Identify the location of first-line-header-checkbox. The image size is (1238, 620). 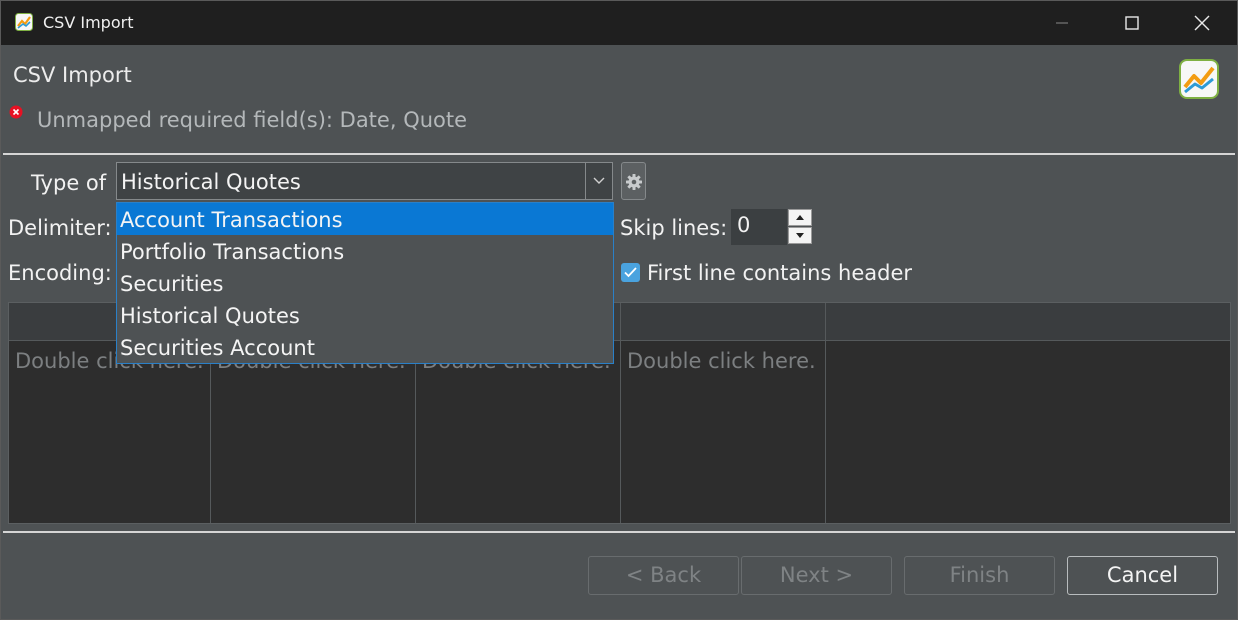
(630, 272).